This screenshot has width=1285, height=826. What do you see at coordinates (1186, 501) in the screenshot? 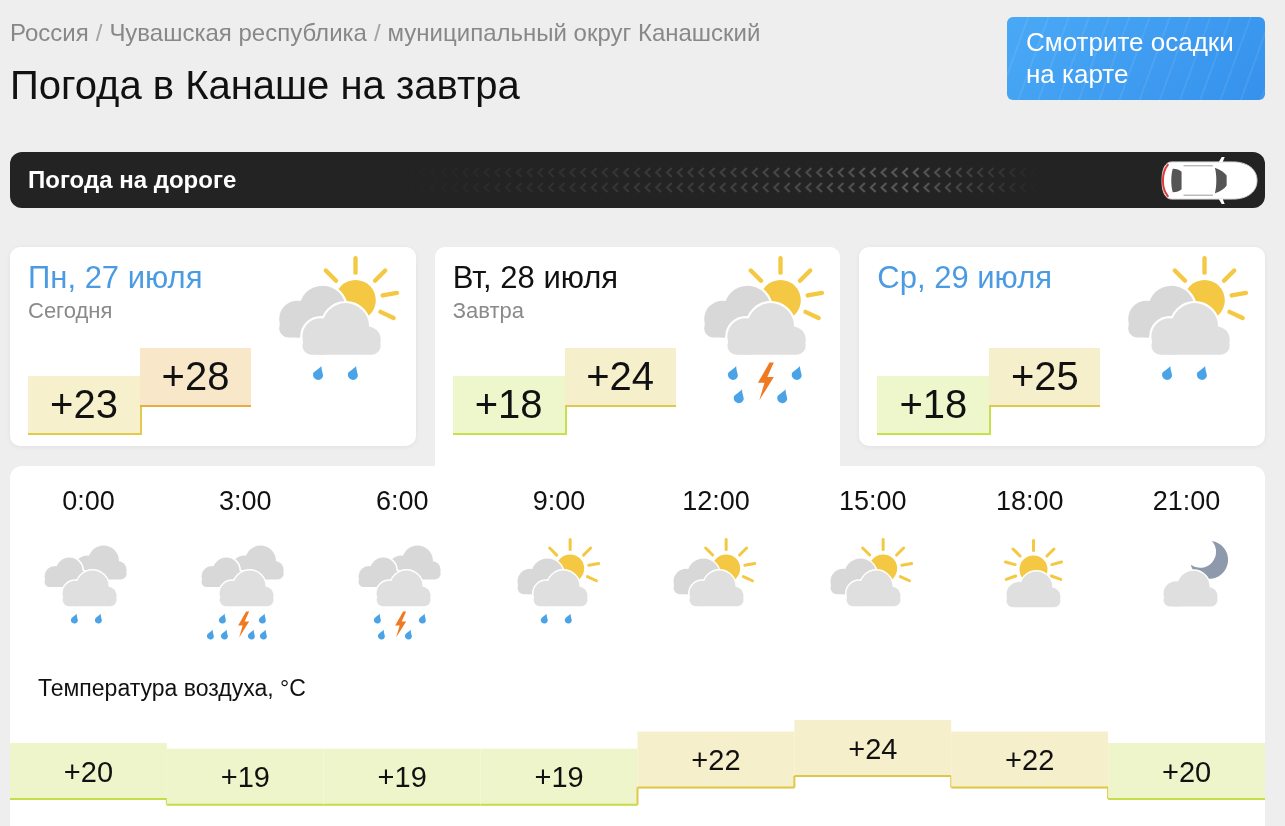
I see `hour-time: 21:00` at bounding box center [1186, 501].